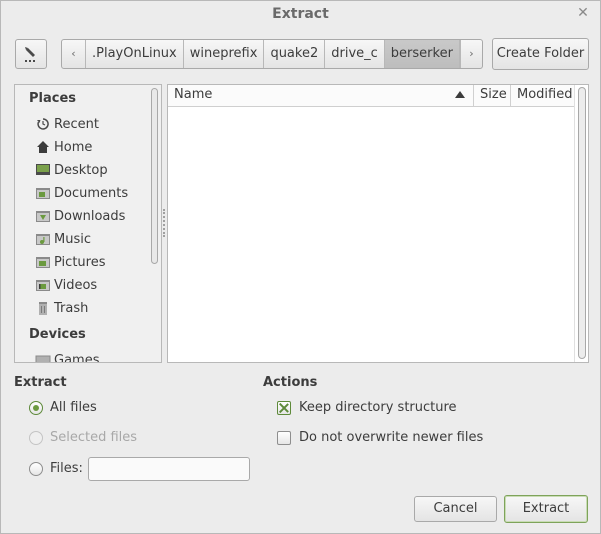 Image resolution: width=601 pixels, height=534 pixels. I want to click on sidebar-item-desktop: Desktop, so click(71, 170).